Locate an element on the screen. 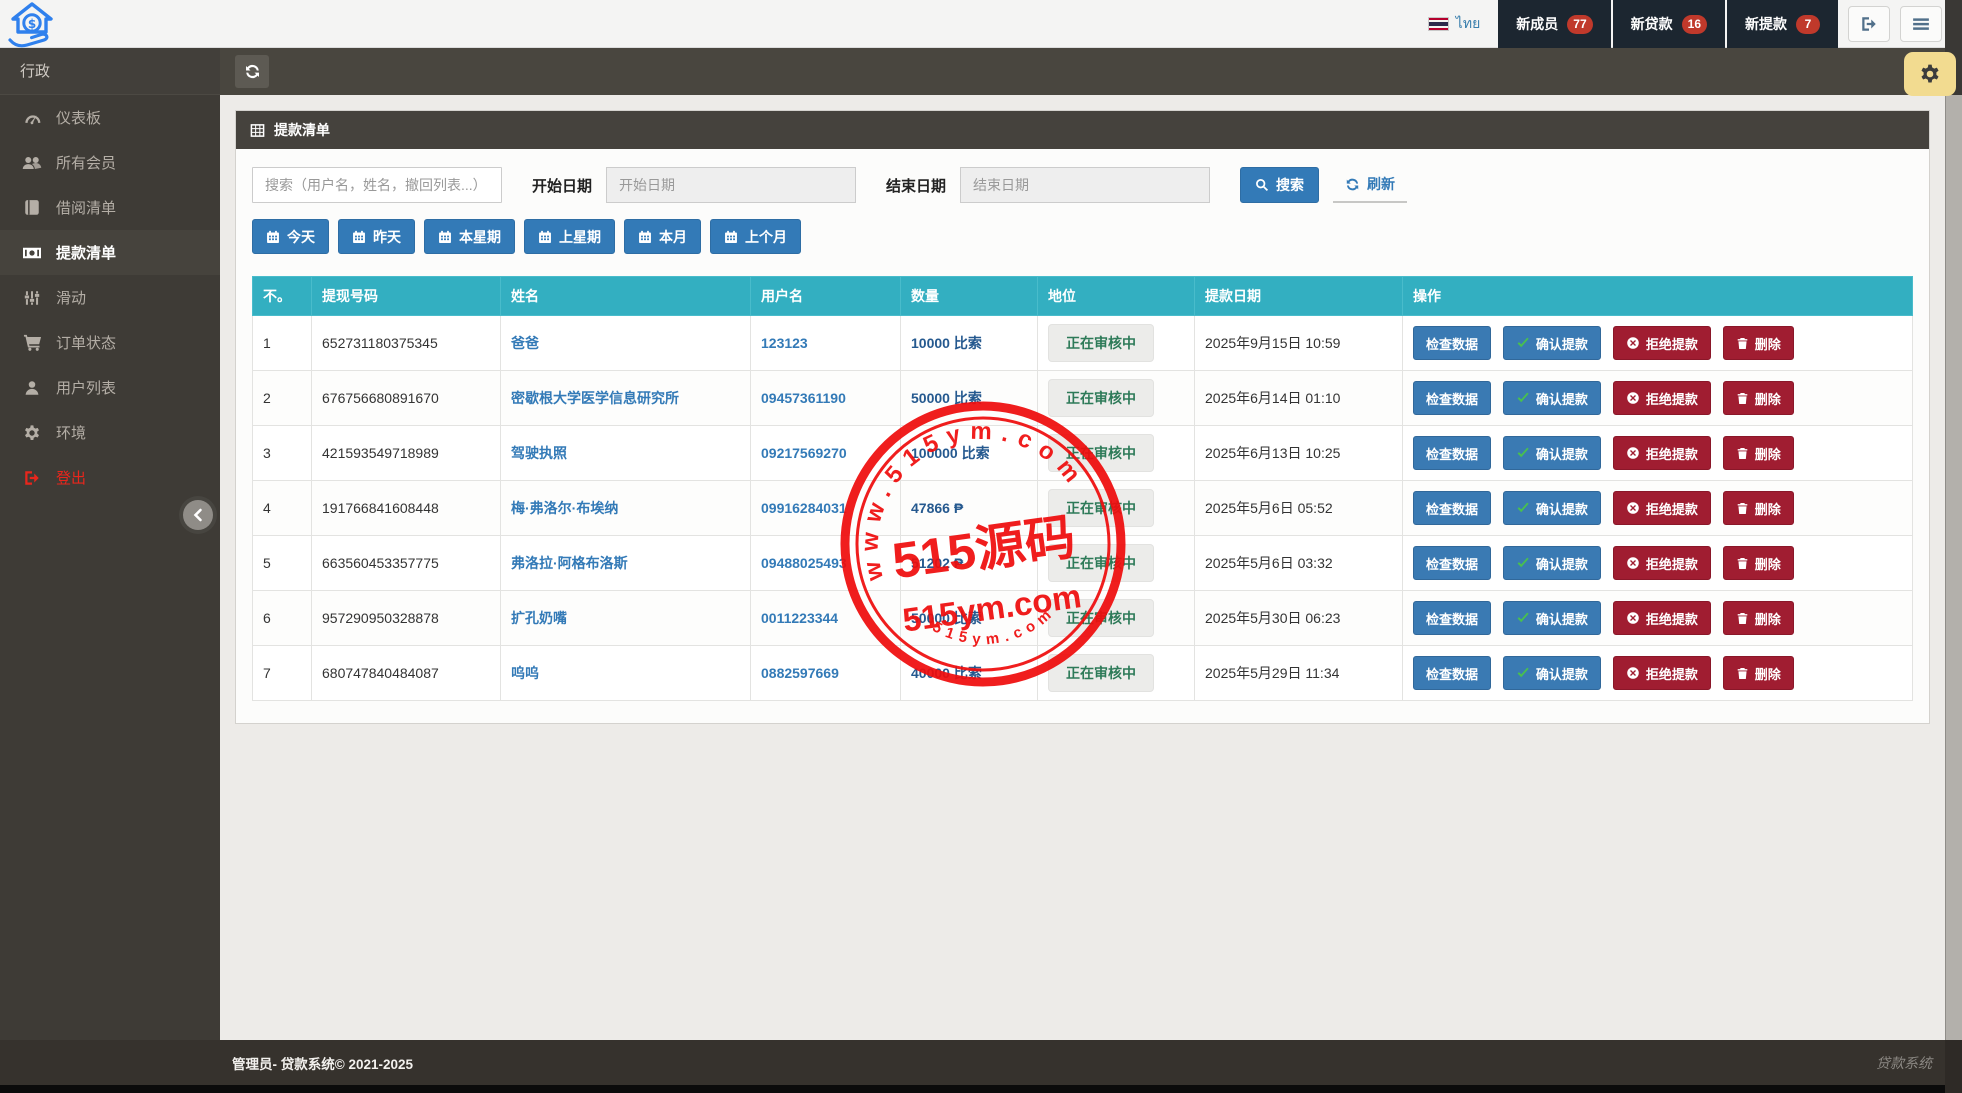  cell-no: 4 is located at coordinates (282, 508).